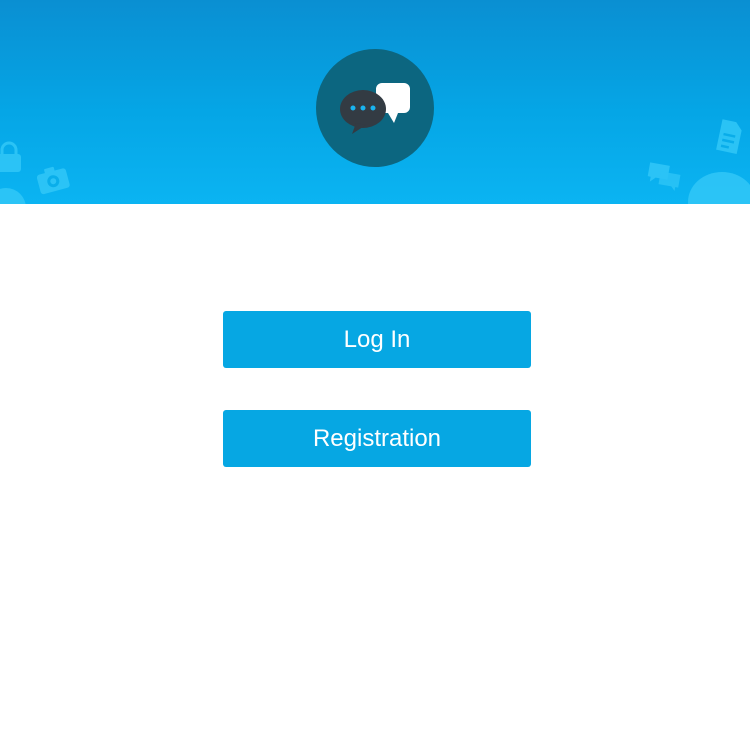 This screenshot has height=750, width=750. What do you see at coordinates (10, 156) in the screenshot?
I see `lock-icon` at bounding box center [10, 156].